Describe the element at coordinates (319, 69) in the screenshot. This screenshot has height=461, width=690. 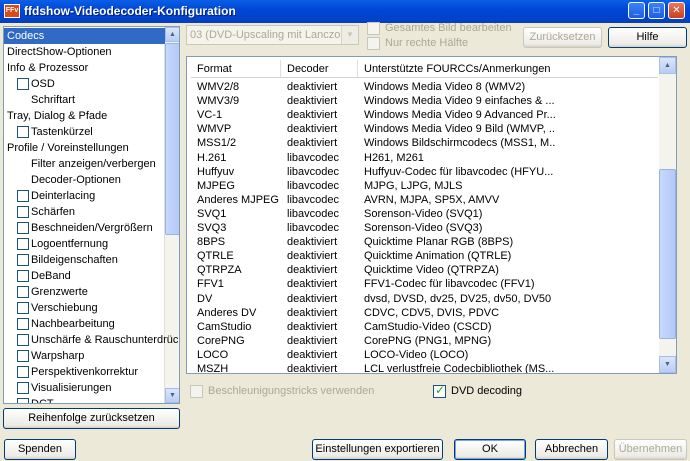
I see `column-header-decoder: Decoder` at that location.